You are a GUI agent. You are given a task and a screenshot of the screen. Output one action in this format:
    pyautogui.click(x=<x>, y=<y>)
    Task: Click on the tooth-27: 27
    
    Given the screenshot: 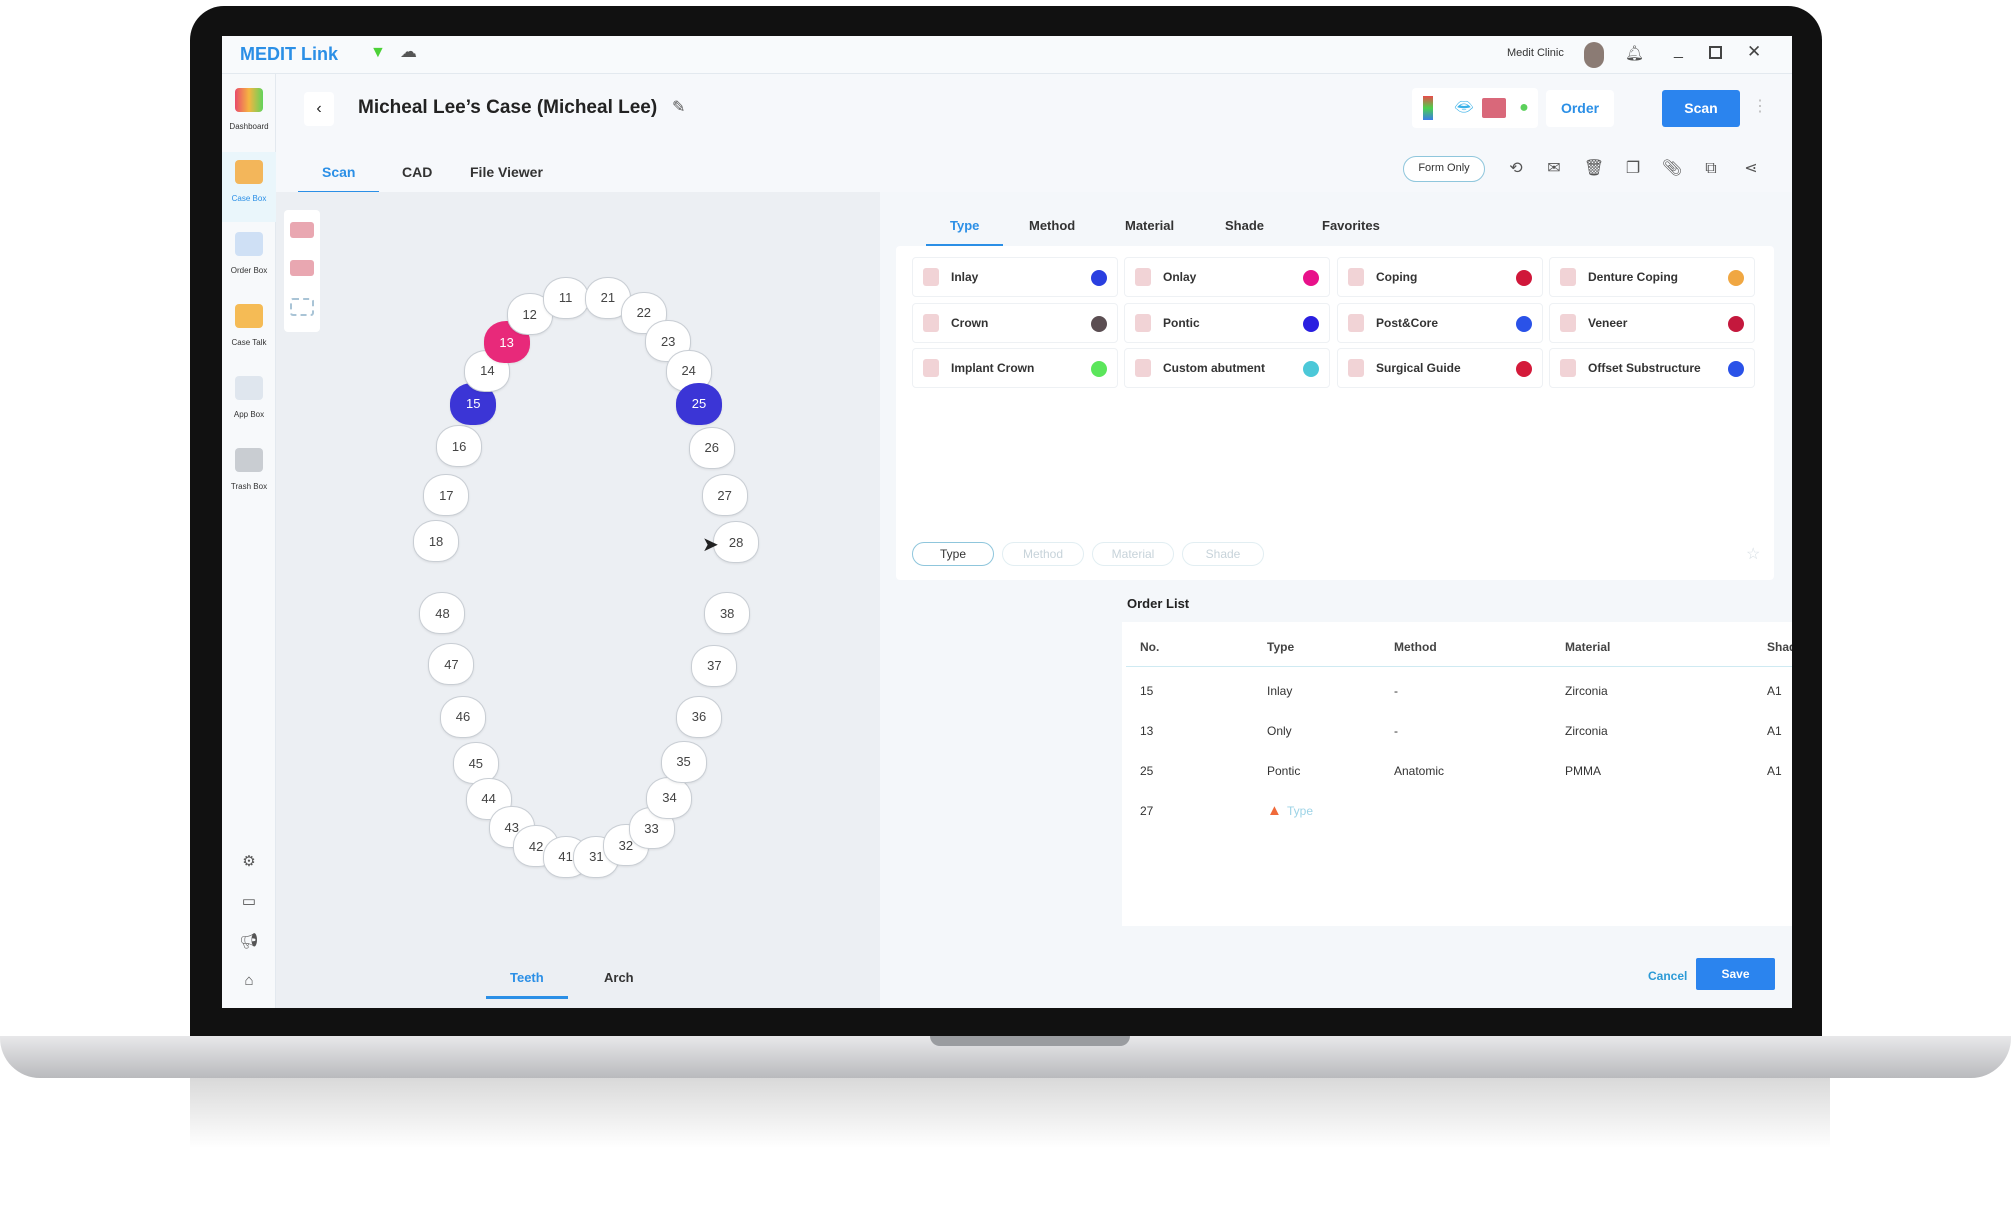 What is the action you would take?
    pyautogui.click(x=724, y=495)
    